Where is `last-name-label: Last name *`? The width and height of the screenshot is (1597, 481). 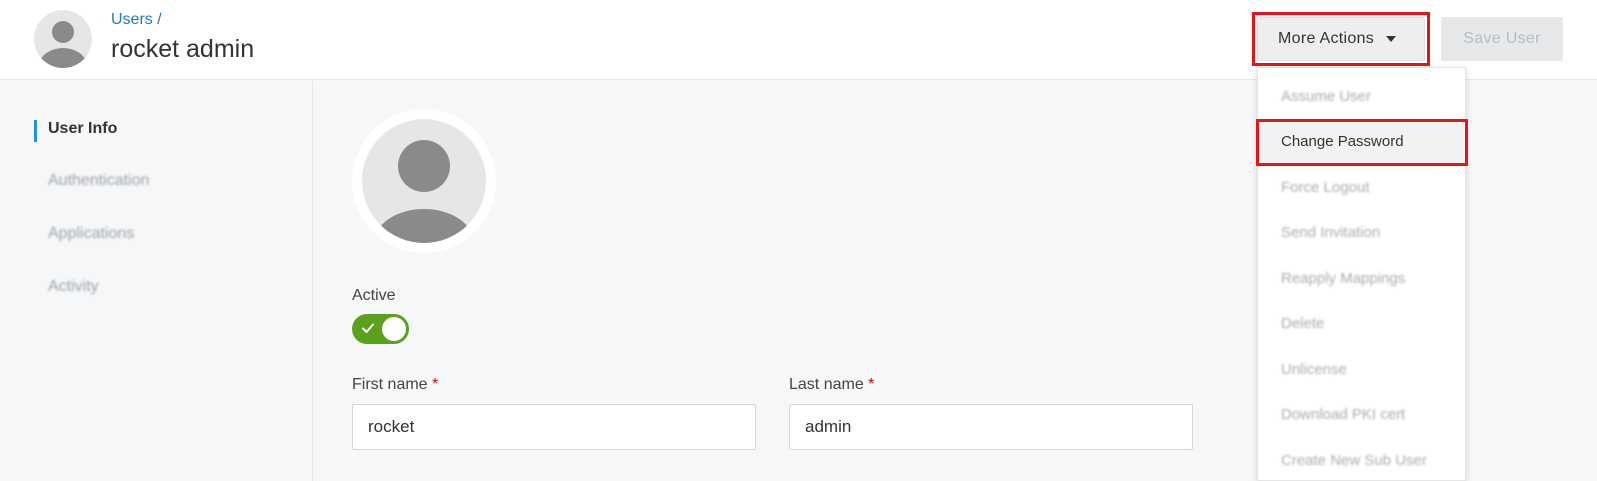 last-name-label: Last name * is located at coordinates (831, 385).